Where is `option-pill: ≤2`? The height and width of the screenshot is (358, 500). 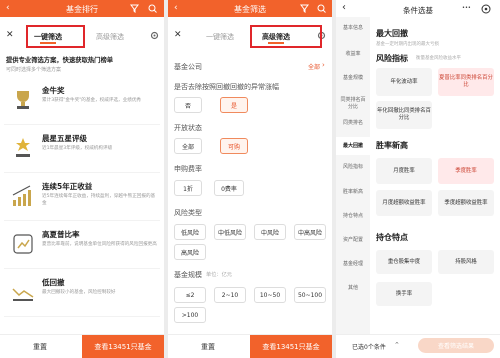
option-pill: ≤2 is located at coordinates (190, 295).